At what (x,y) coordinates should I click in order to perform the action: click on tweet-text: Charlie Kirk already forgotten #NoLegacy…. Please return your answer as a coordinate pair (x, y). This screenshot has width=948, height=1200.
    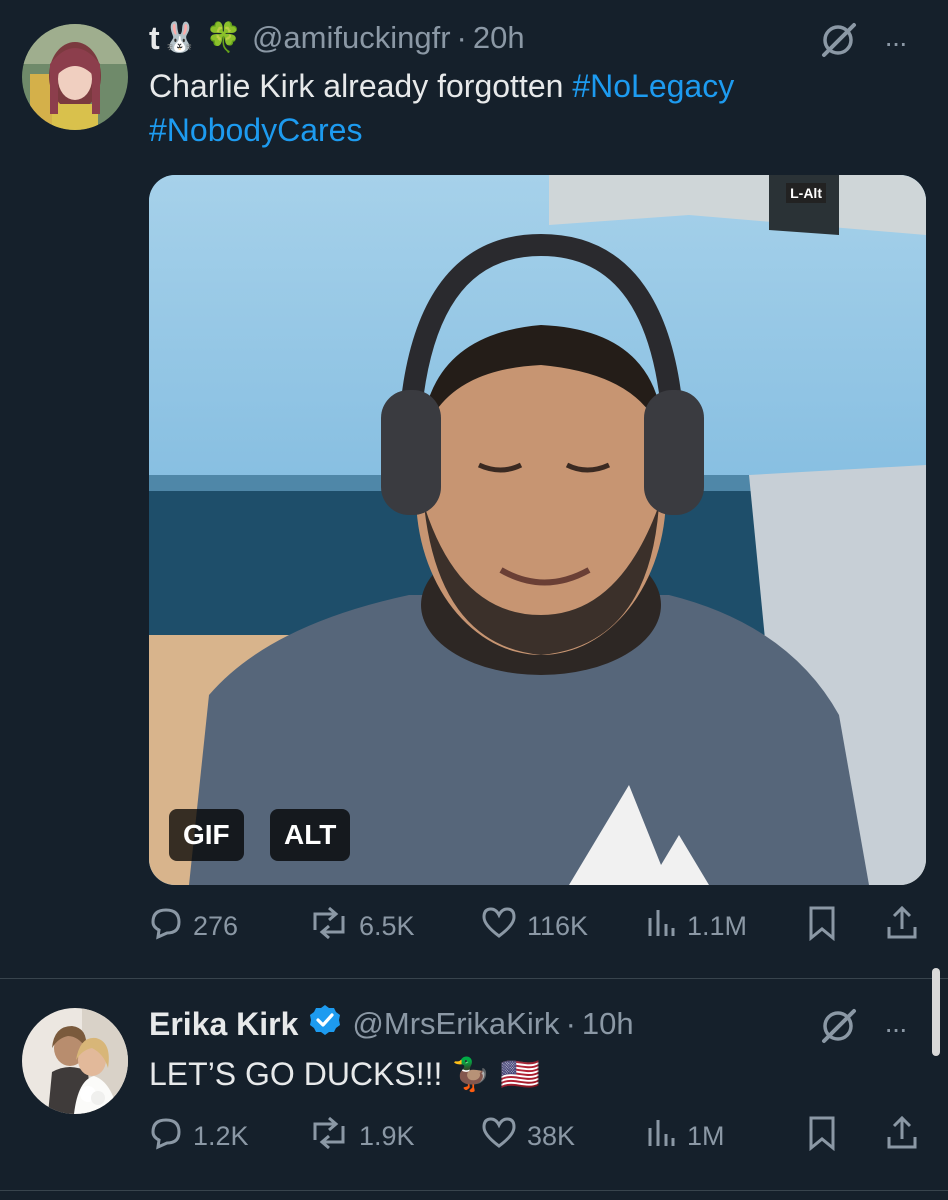
    Looking at the image, I should click on (529, 108).